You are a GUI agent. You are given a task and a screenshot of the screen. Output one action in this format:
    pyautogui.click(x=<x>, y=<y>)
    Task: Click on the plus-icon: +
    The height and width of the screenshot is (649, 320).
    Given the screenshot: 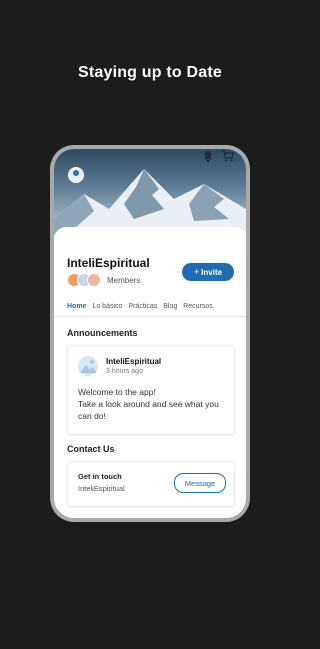 What is the action you would take?
    pyautogui.click(x=196, y=272)
    